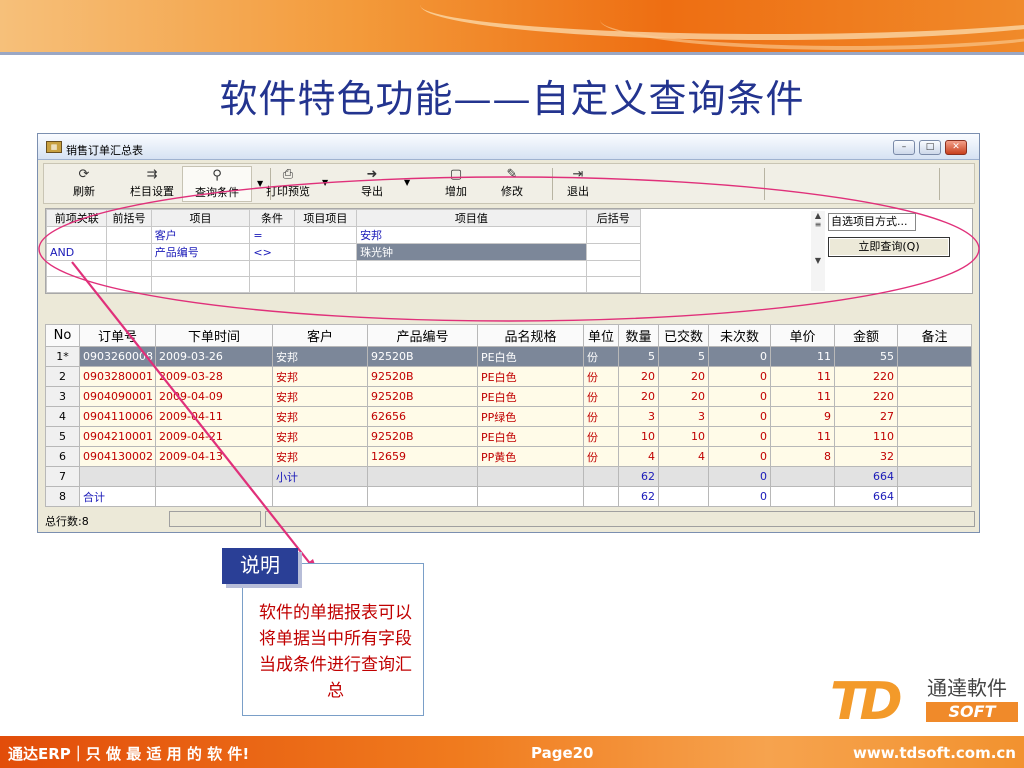  I want to click on table-cell: 8, so click(62, 496).